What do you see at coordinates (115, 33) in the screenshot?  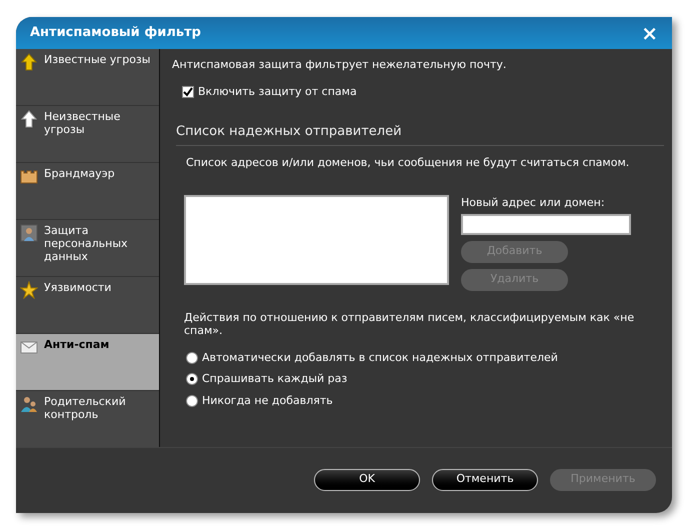 I see `window-title: Антиспамовый фильтр` at bounding box center [115, 33].